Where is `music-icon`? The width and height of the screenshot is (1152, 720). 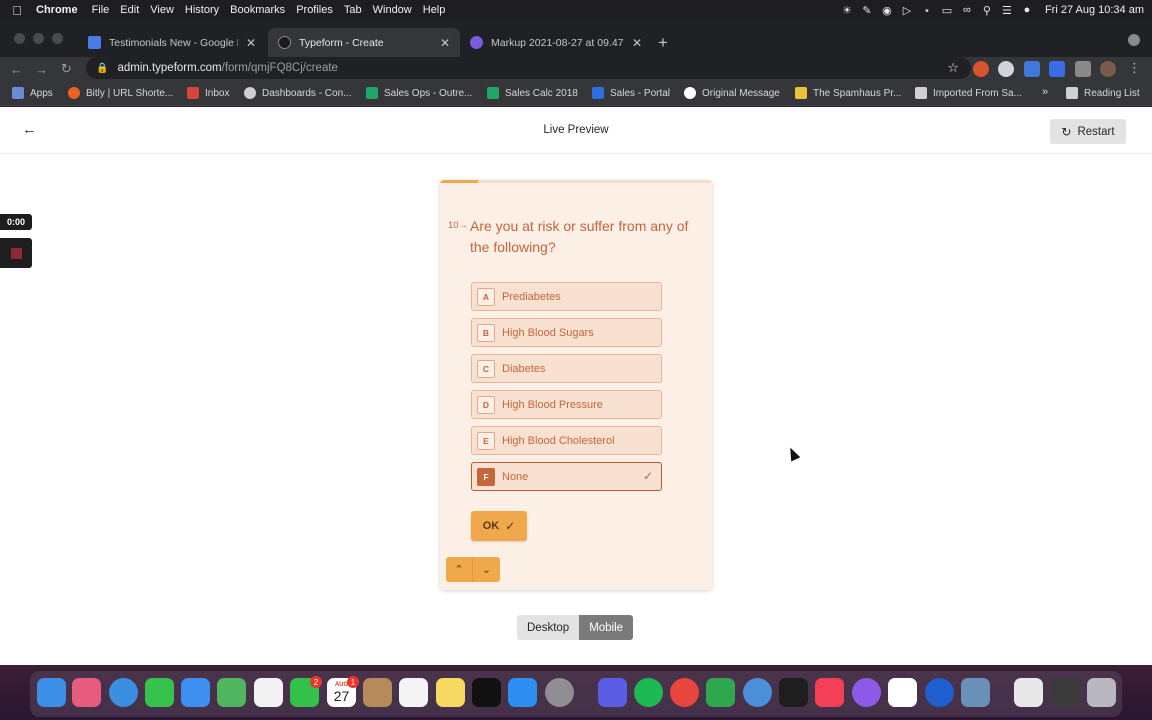 music-icon is located at coordinates (829, 692).